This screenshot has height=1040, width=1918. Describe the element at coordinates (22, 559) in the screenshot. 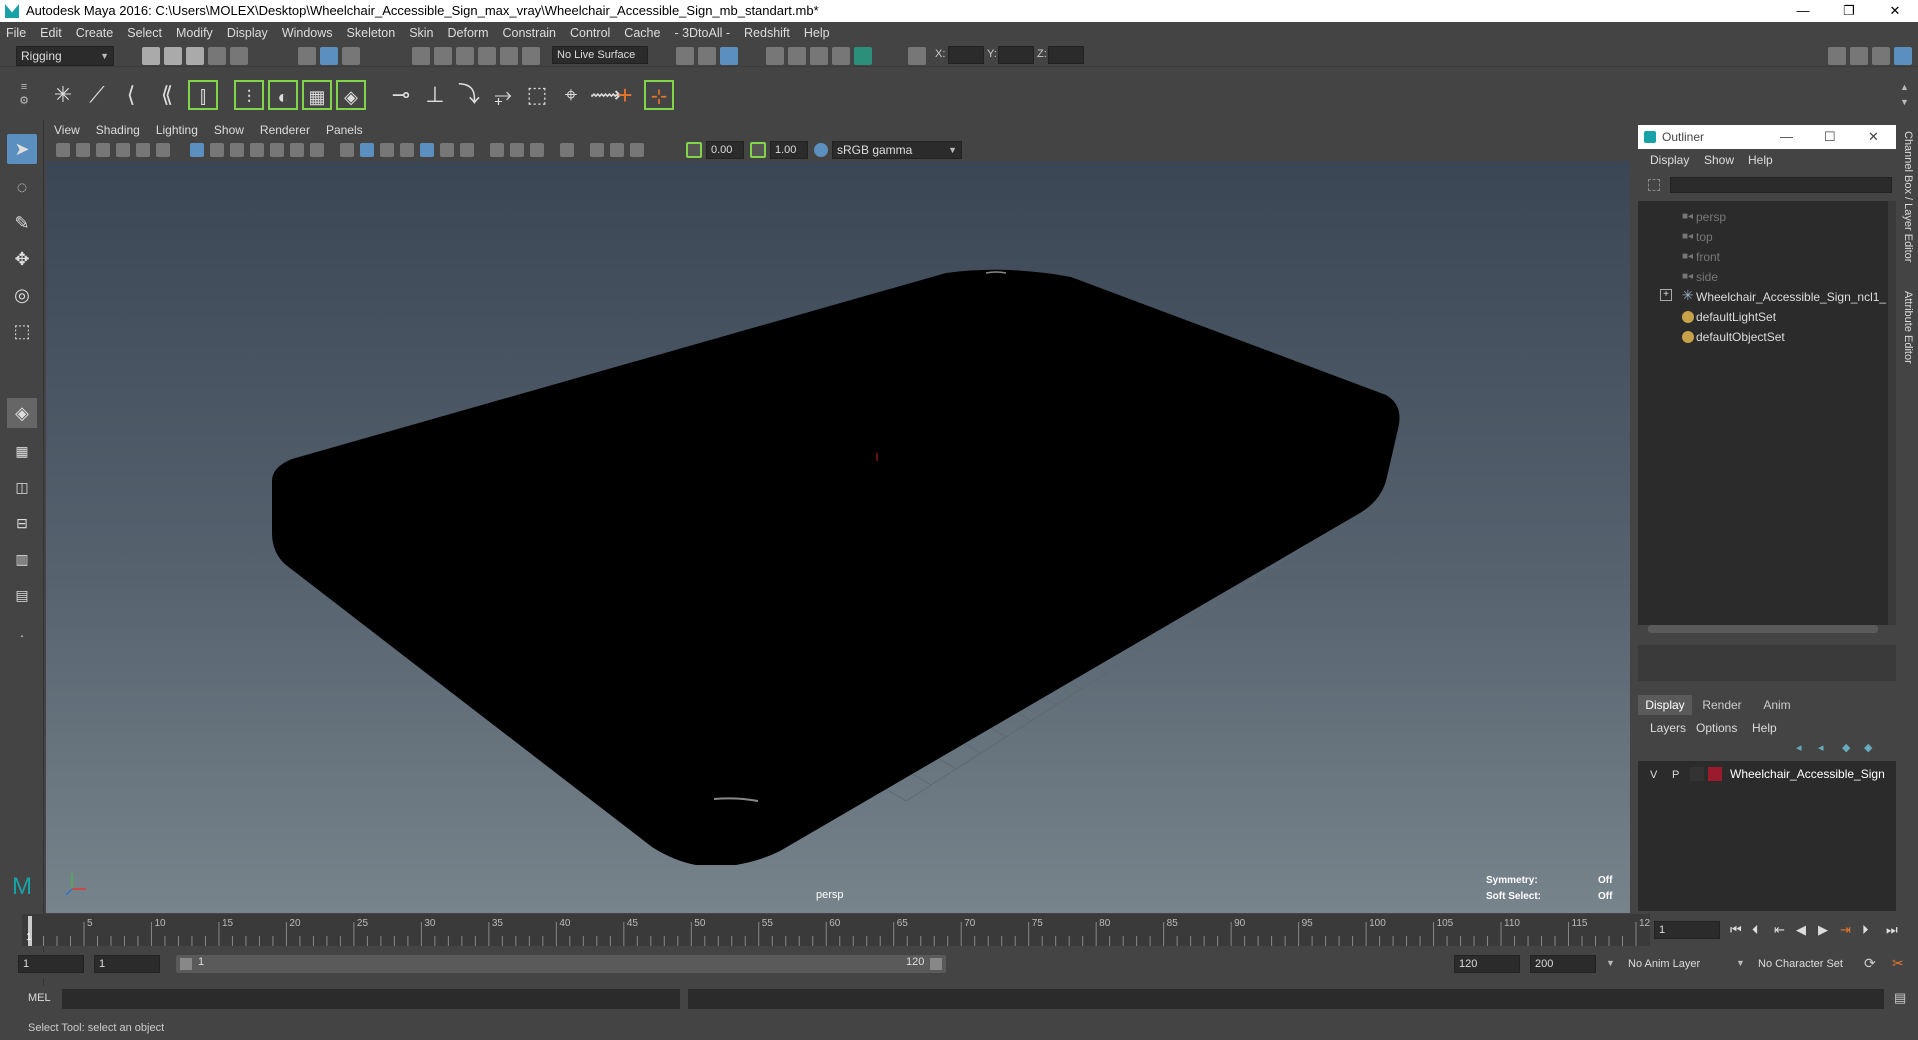

I see `outliner-persp-layout-icon: ▥` at that location.